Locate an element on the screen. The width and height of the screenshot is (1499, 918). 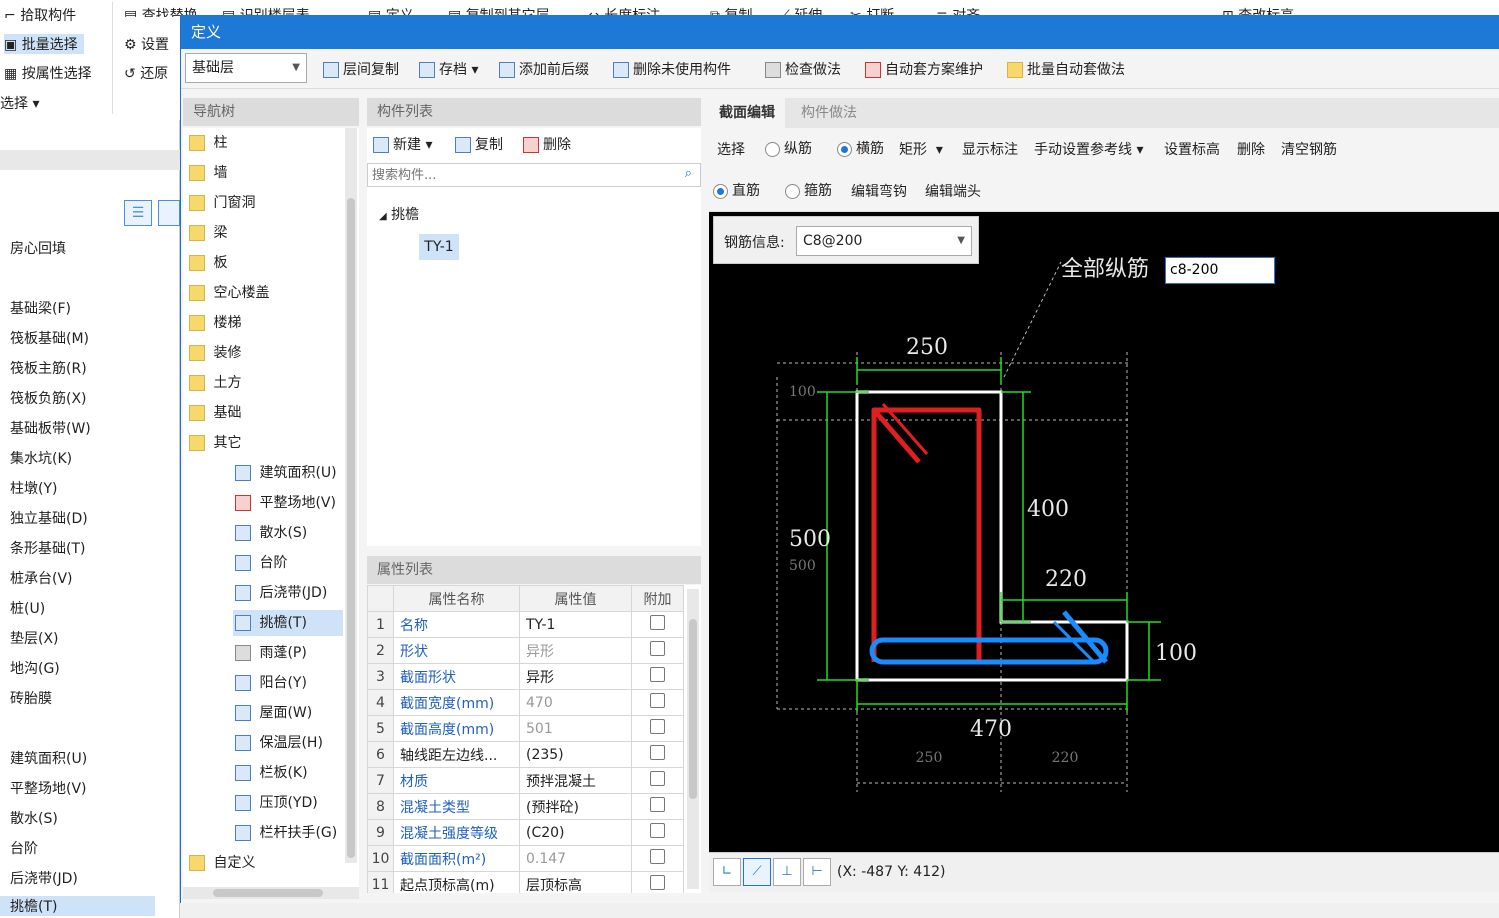
search-input is located at coordinates (513, 175).